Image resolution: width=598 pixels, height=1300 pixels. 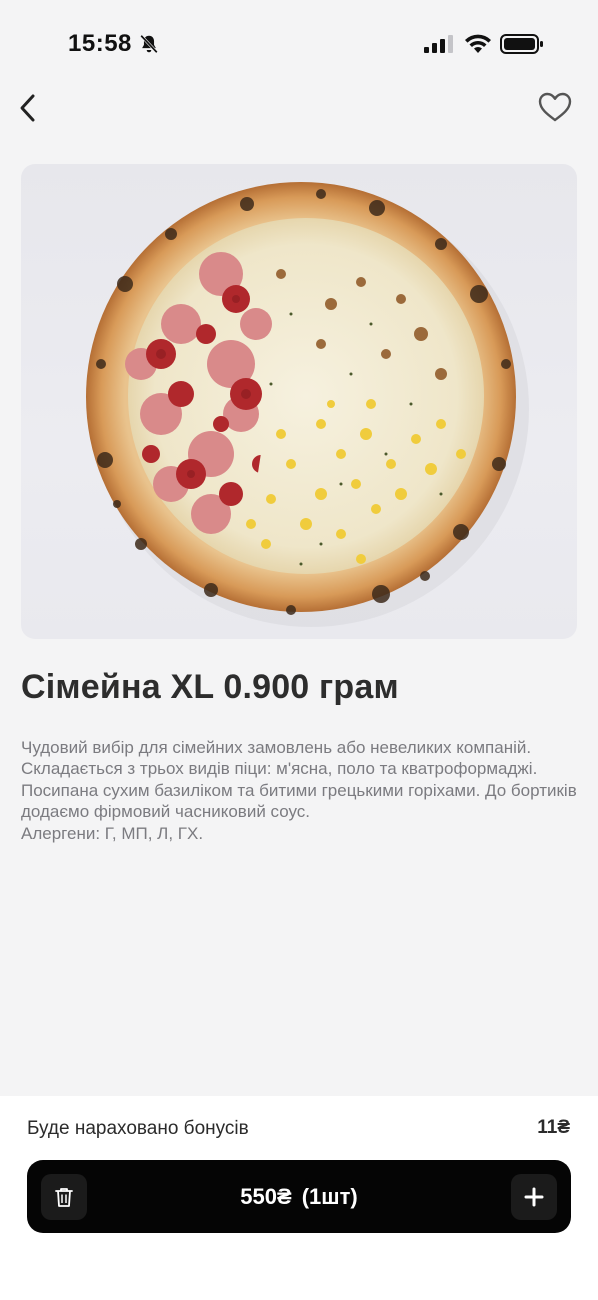 I want to click on cart-quantity: (1шт), so click(x=329, y=1196).